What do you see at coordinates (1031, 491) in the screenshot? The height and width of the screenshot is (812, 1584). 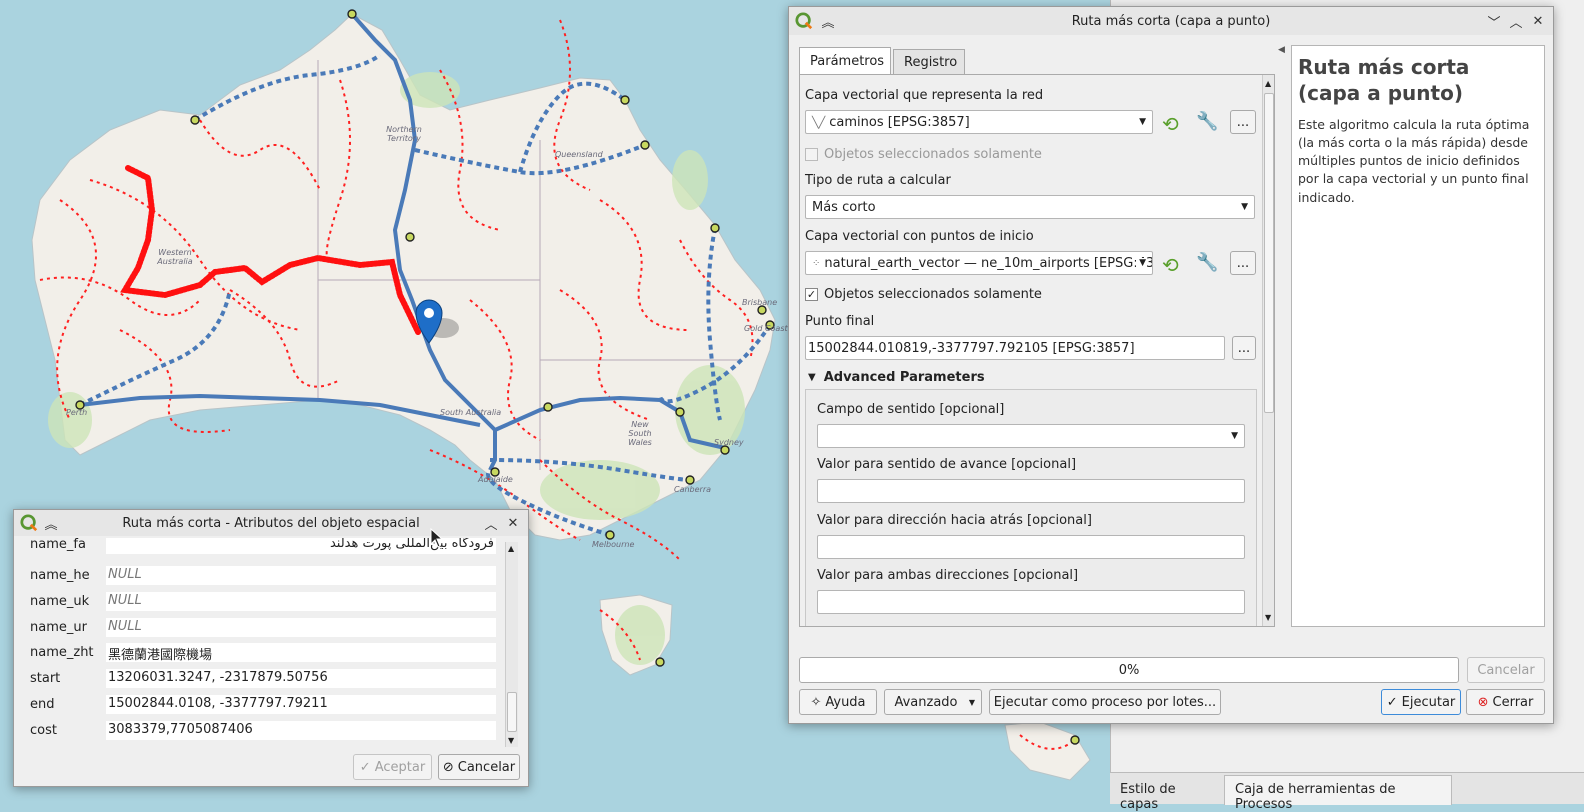 I see `forward-value-input` at bounding box center [1031, 491].